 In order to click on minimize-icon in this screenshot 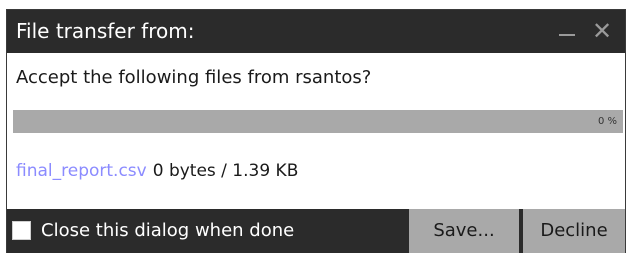, I will do `click(567, 35)`.